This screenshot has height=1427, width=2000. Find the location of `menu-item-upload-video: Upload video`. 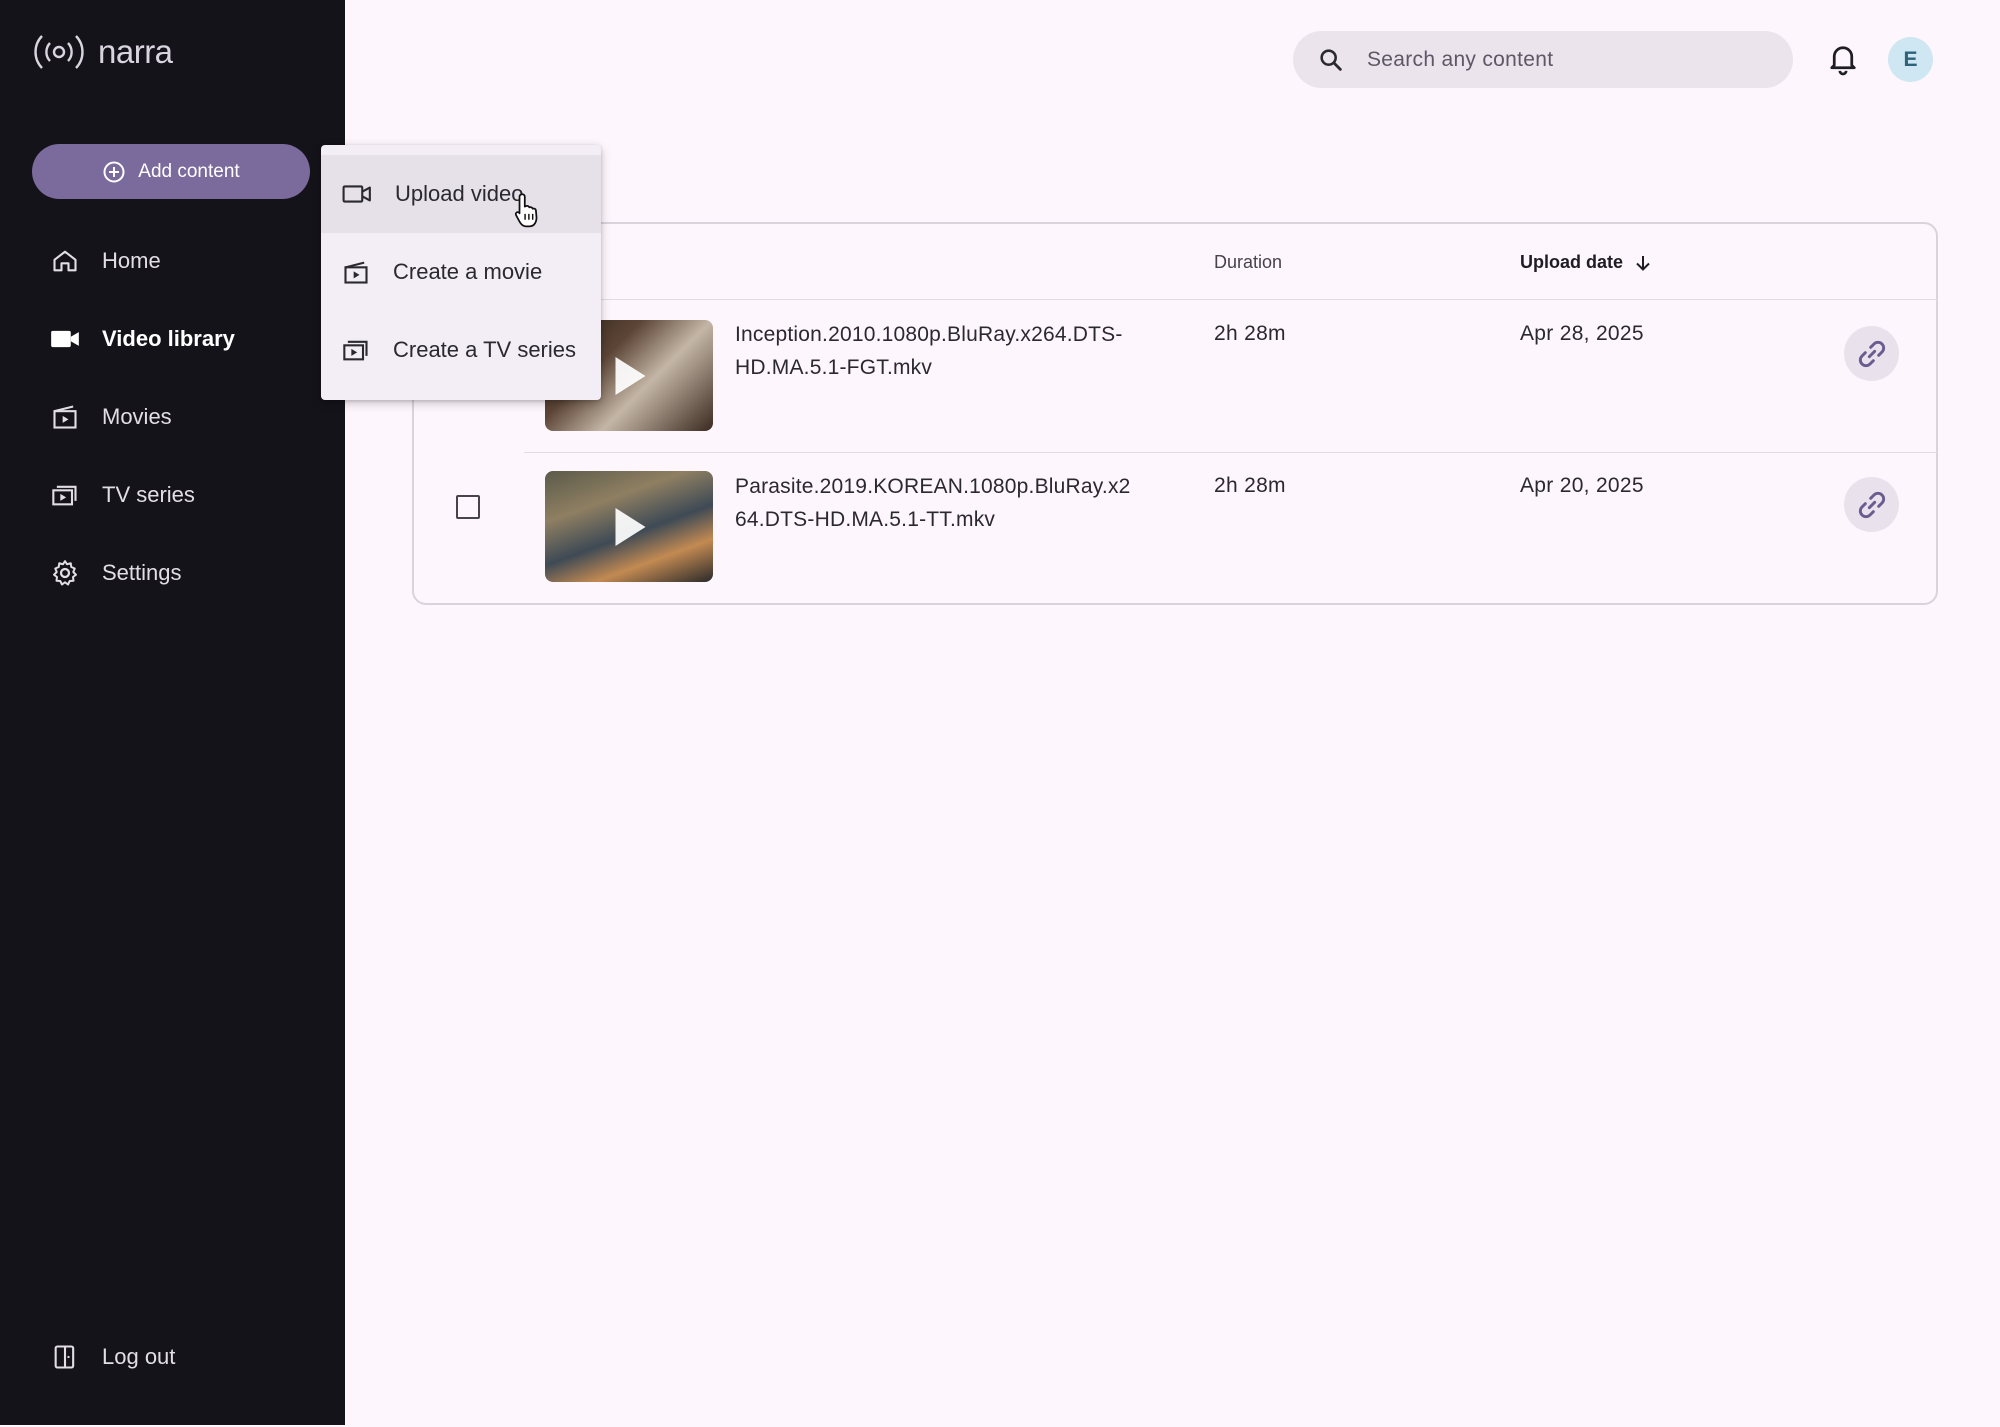

menu-item-upload-video: Upload video is located at coordinates (461, 194).